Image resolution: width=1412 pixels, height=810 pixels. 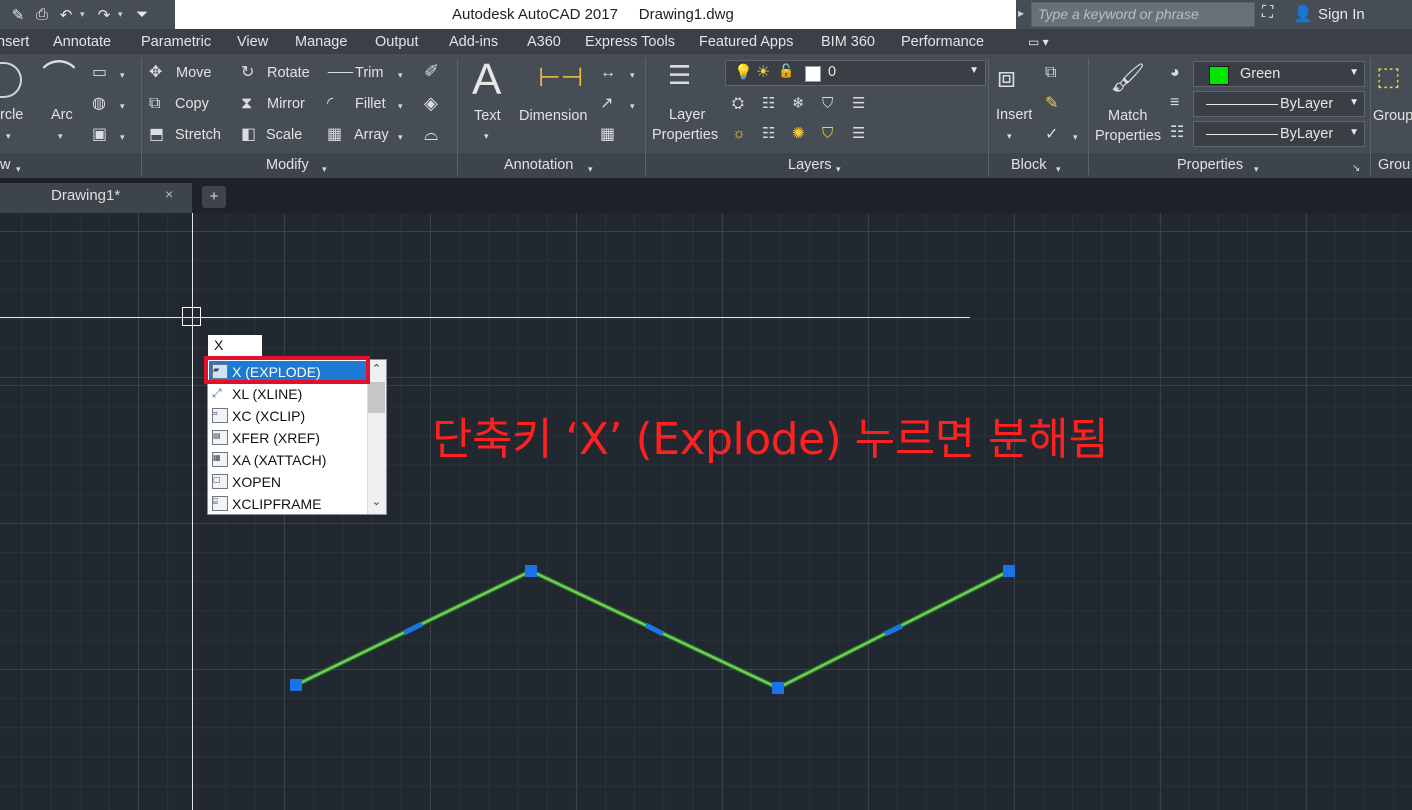 What do you see at coordinates (289, 504) in the screenshot?
I see `autocomplete-item-xclipframe: ⌸ XCLIPFRAME` at bounding box center [289, 504].